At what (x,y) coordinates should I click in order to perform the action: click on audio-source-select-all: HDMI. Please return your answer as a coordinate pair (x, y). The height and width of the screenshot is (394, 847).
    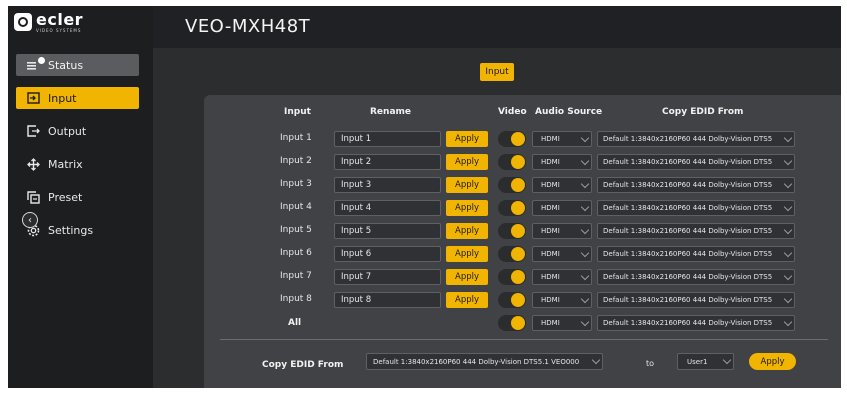
    Looking at the image, I should click on (562, 323).